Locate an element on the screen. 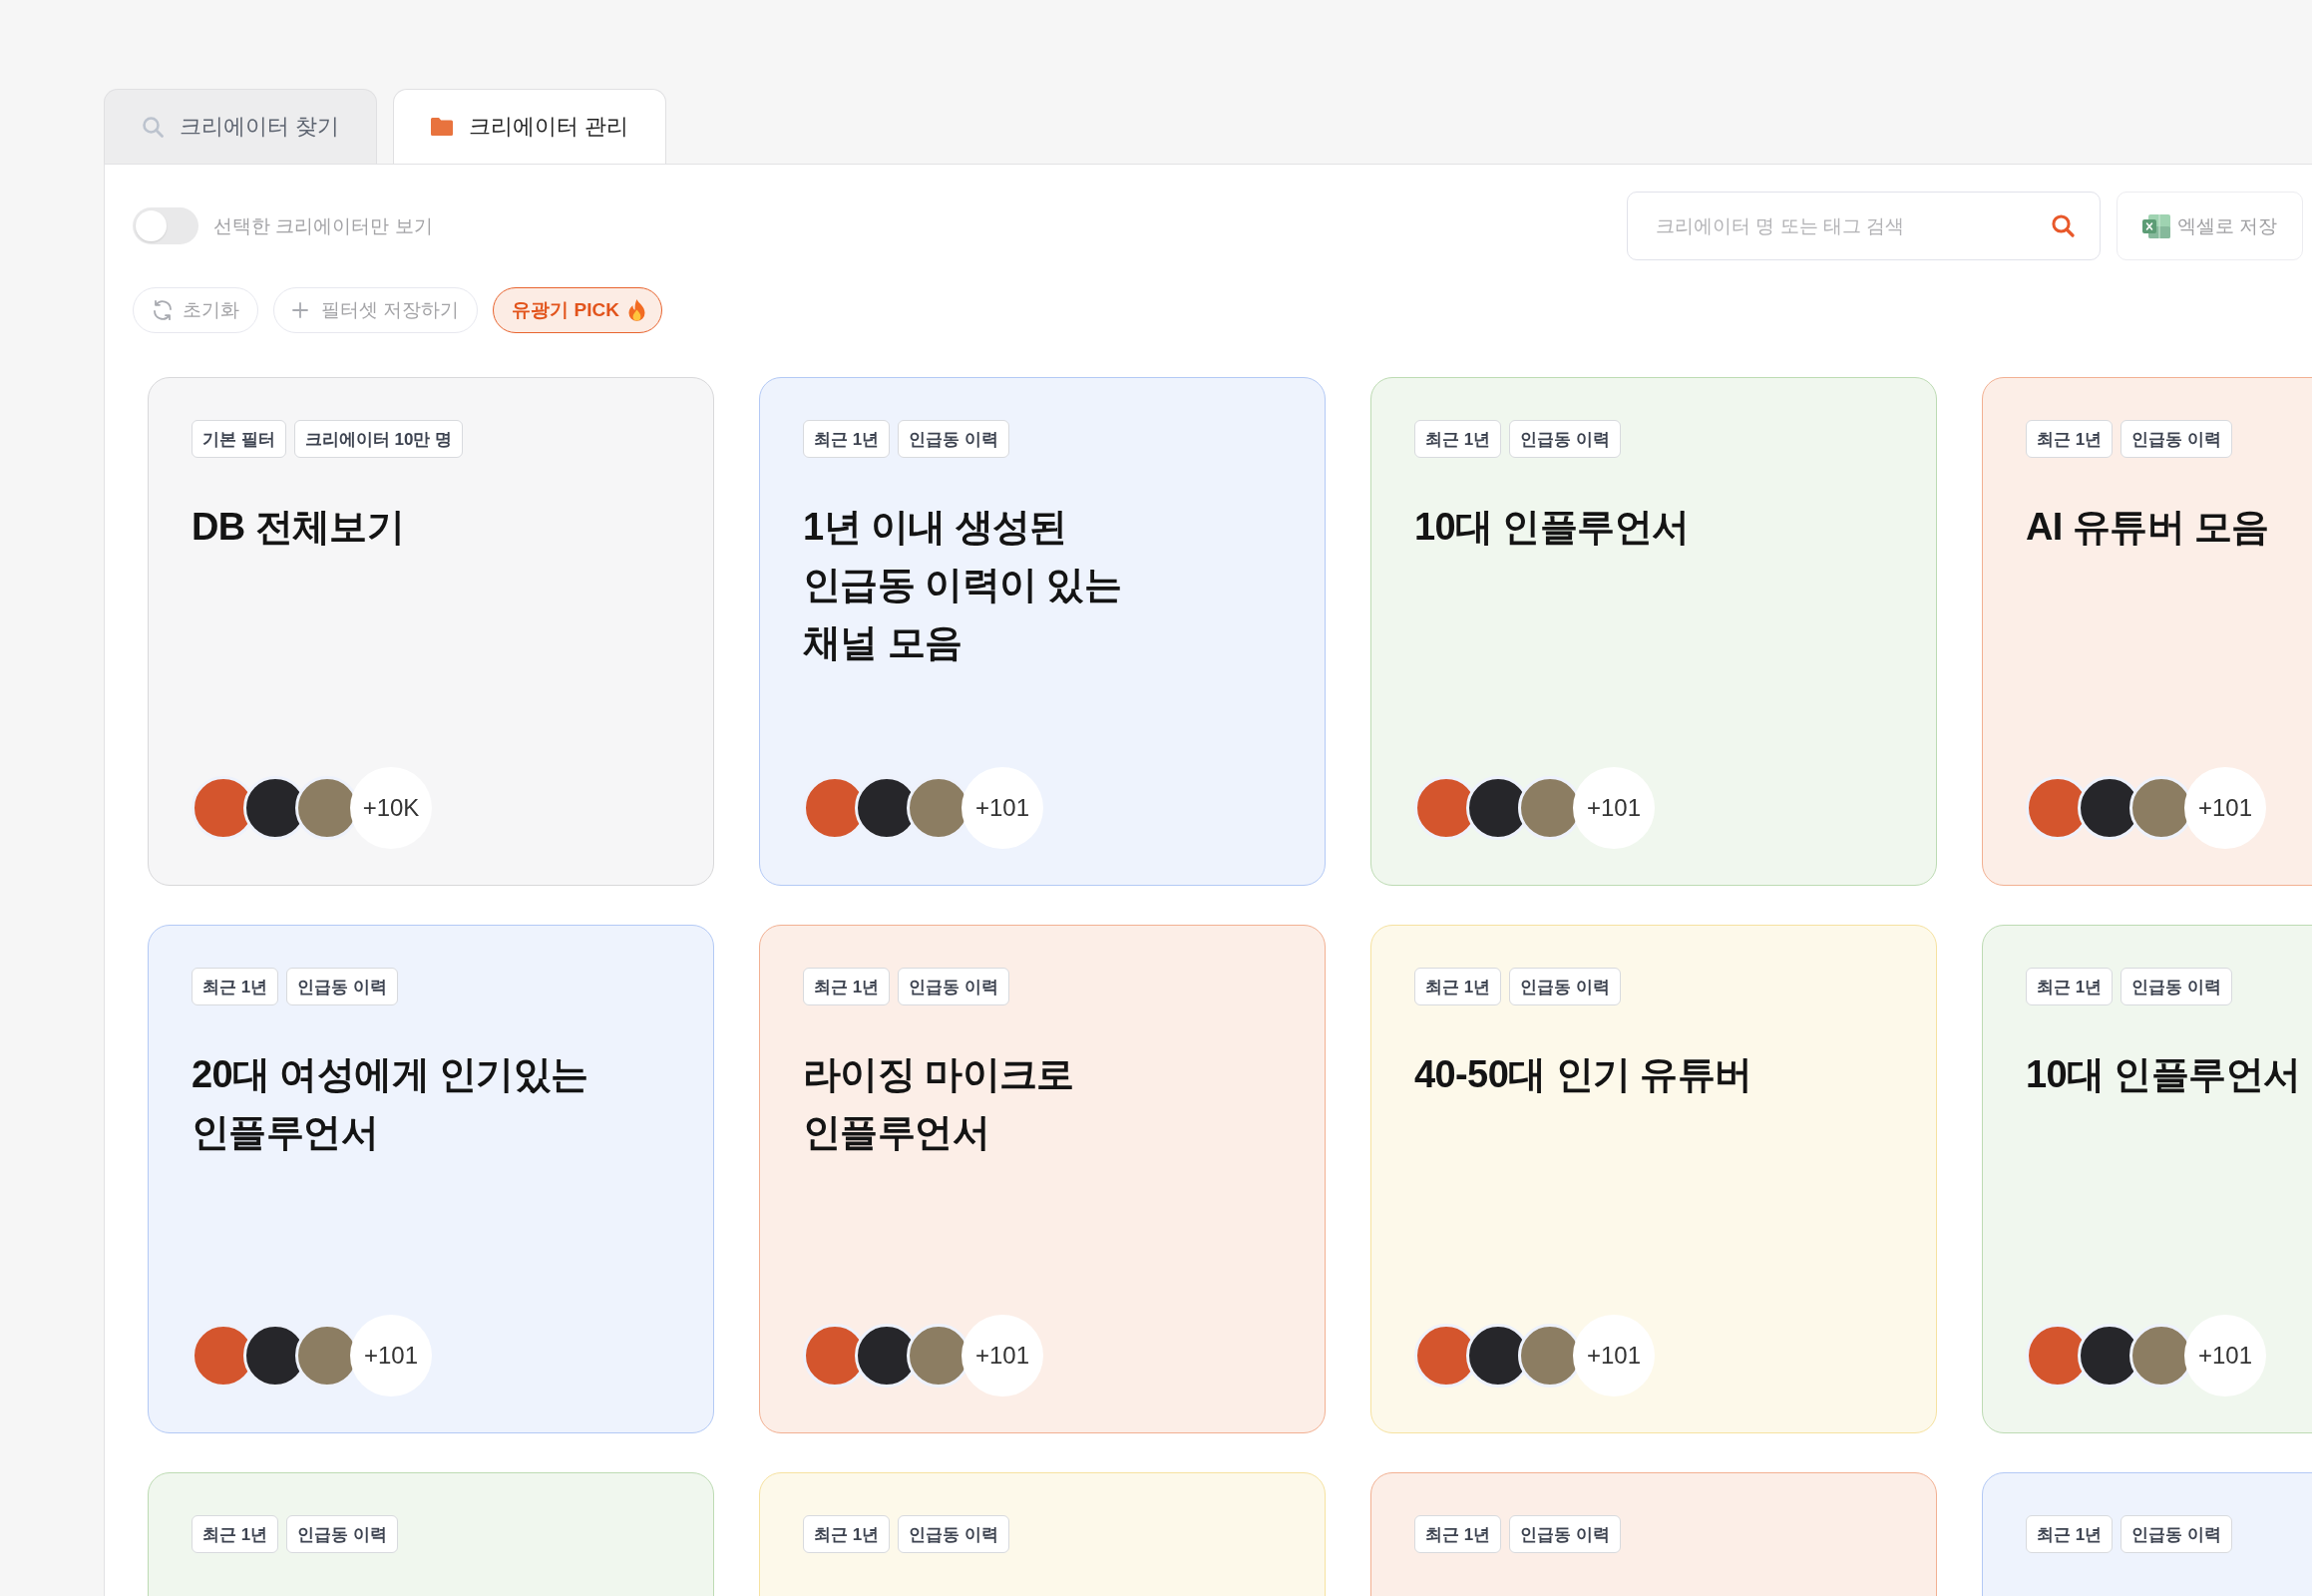 This screenshot has height=1596, width=2312. collection-card: 최근 1년 인급동 이력 40-50대 인기 유튜버 +101 is located at coordinates (1653, 1179).